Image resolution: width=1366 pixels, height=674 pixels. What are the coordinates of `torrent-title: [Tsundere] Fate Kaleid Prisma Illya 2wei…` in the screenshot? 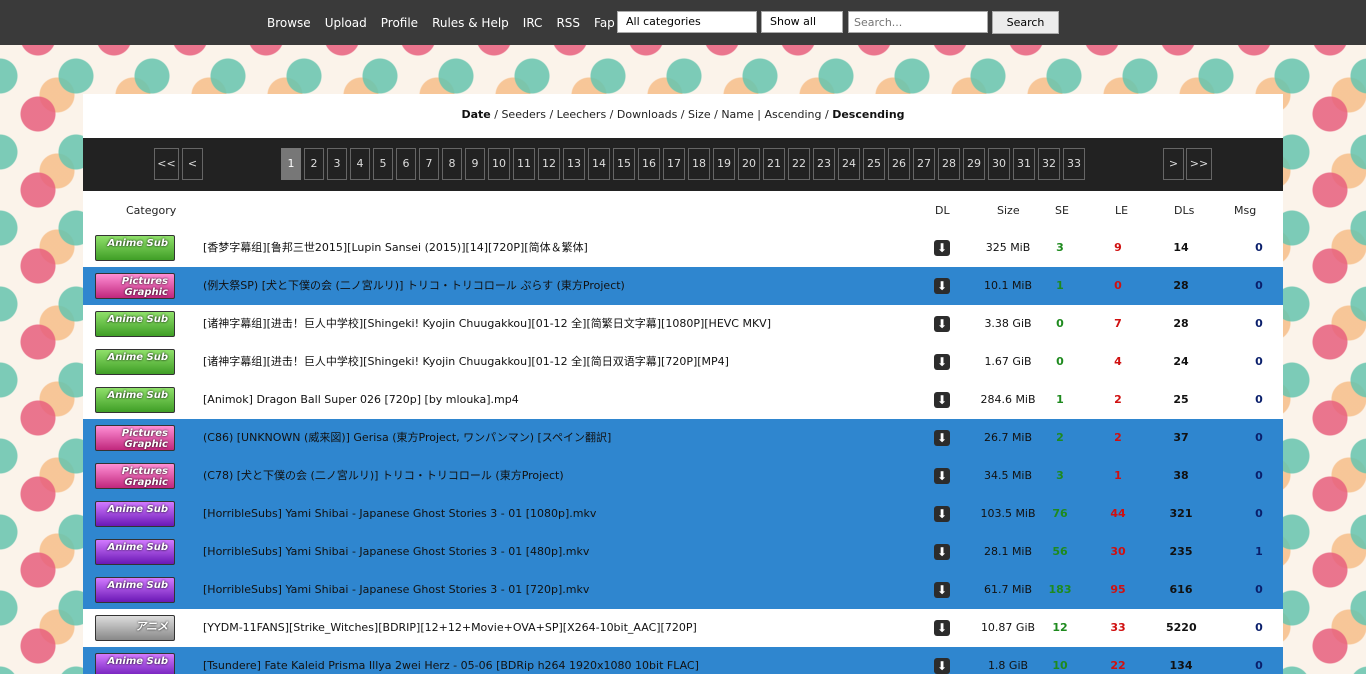 It's located at (451, 660).